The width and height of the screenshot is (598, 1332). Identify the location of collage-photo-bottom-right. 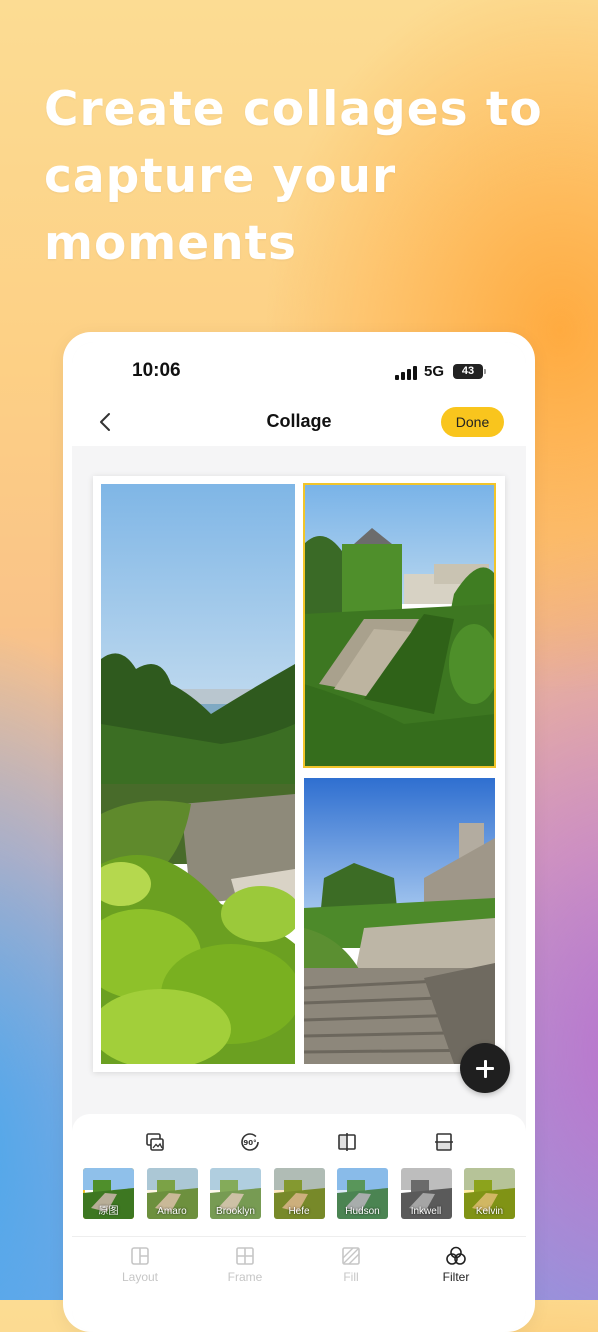
(399, 921).